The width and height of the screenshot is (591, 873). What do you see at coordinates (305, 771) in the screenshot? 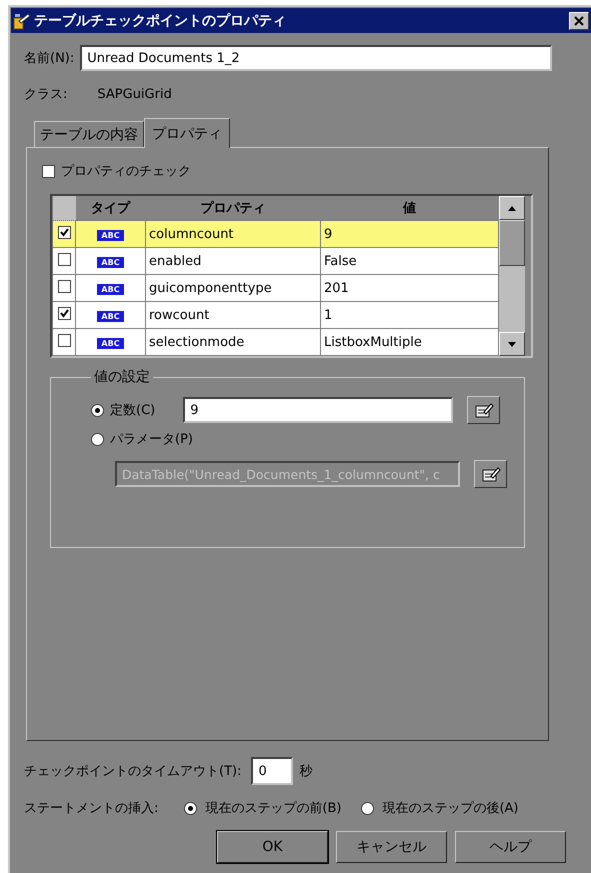
I see `unit-label: 秒` at bounding box center [305, 771].